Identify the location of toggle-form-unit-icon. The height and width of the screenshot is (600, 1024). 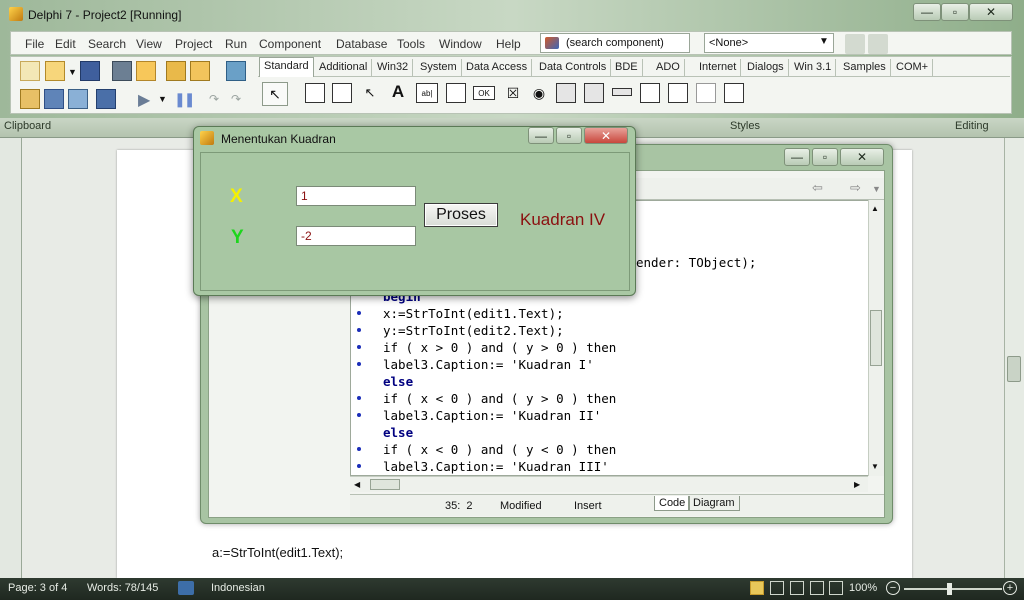
(78, 99).